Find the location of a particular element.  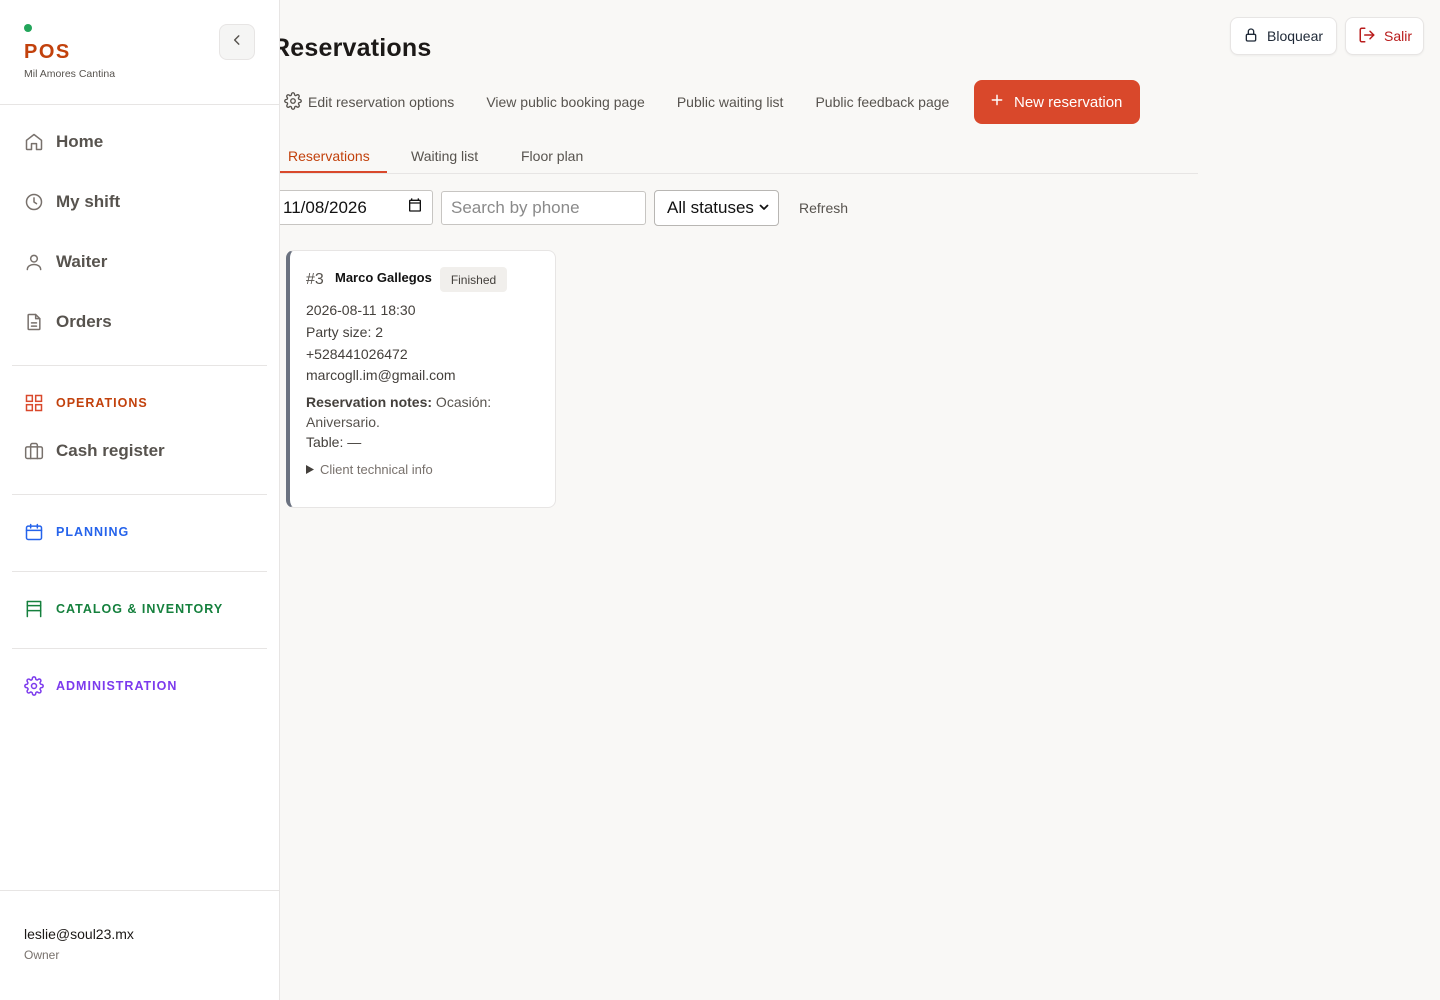

reservation-email: marcogll.im@gmail.com is located at coordinates (381, 375).